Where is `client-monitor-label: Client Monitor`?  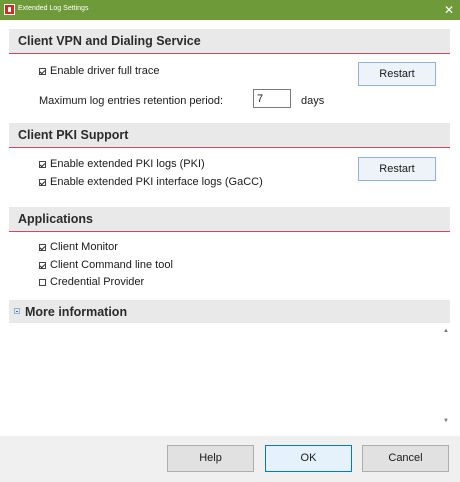 client-monitor-label: Client Monitor is located at coordinates (84, 247).